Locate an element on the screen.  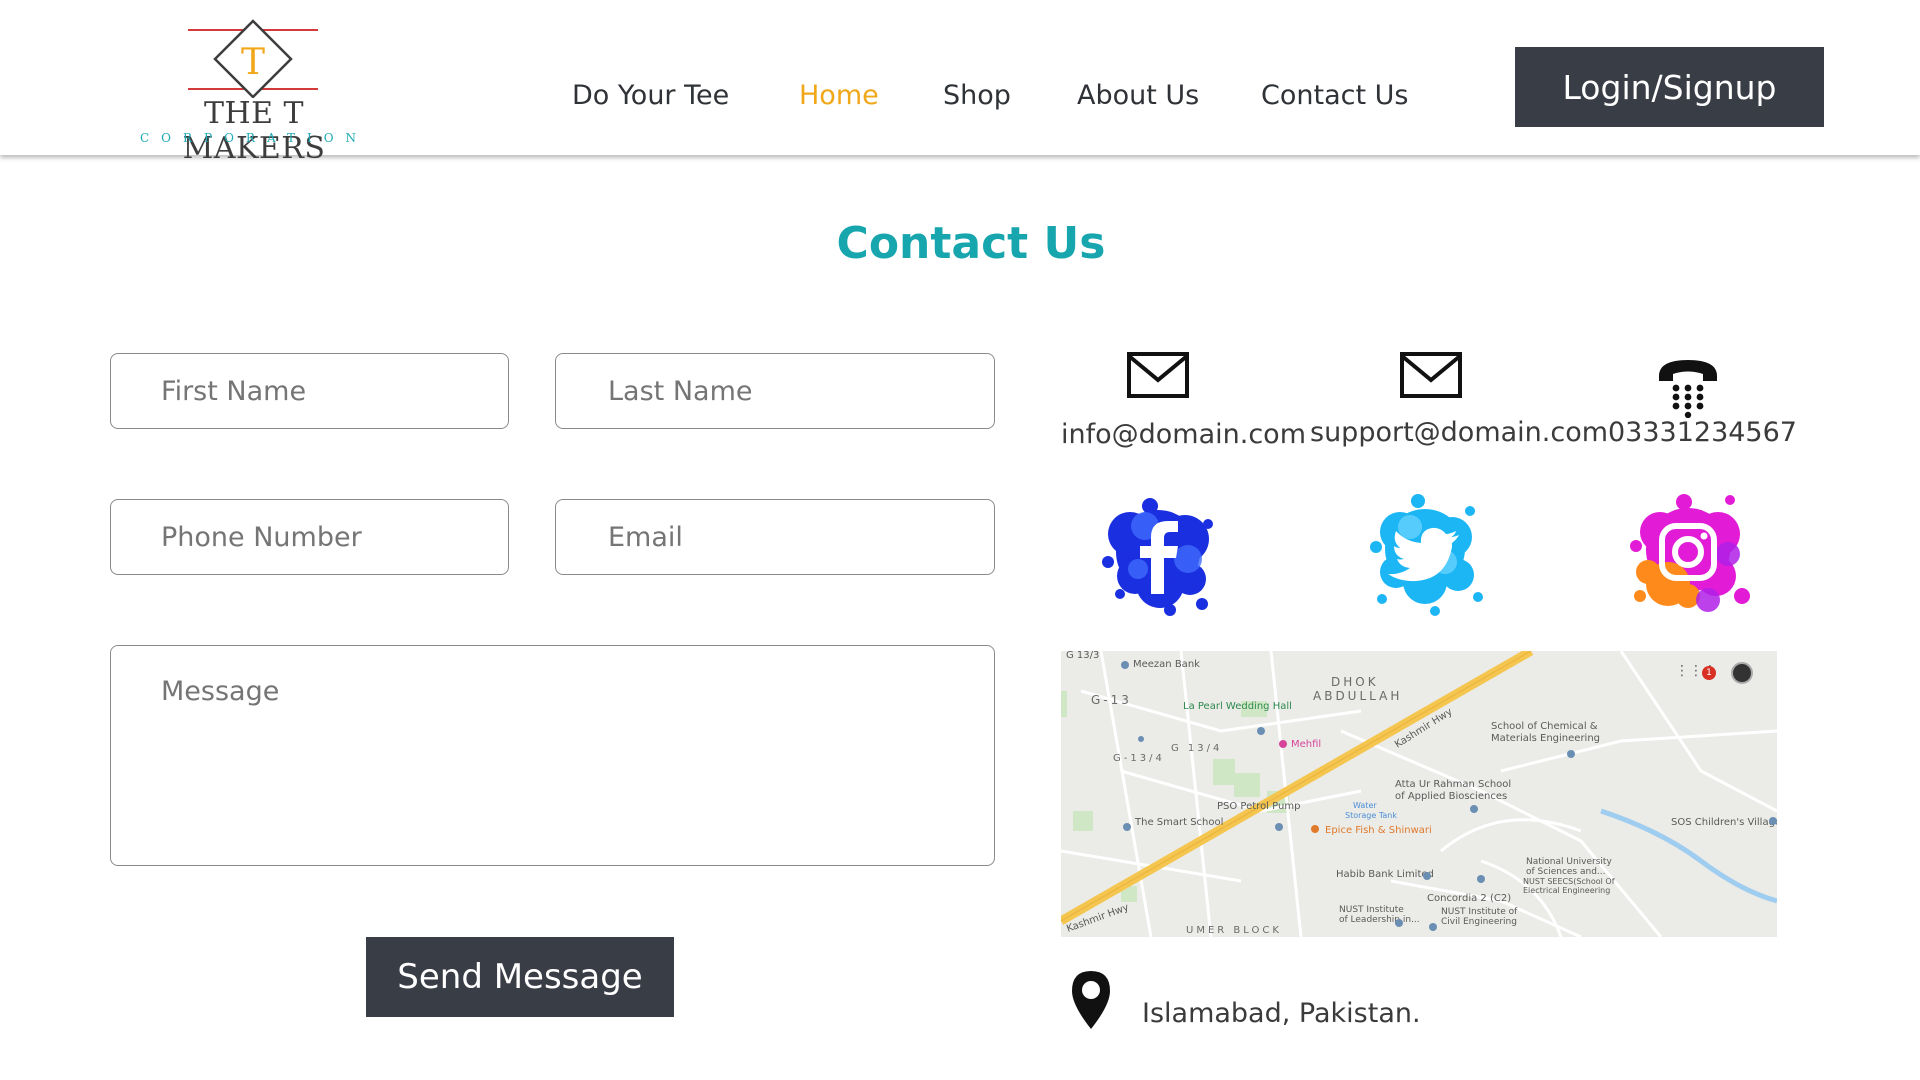
brand-tagline: CORPORATION is located at coordinates (254, 138).